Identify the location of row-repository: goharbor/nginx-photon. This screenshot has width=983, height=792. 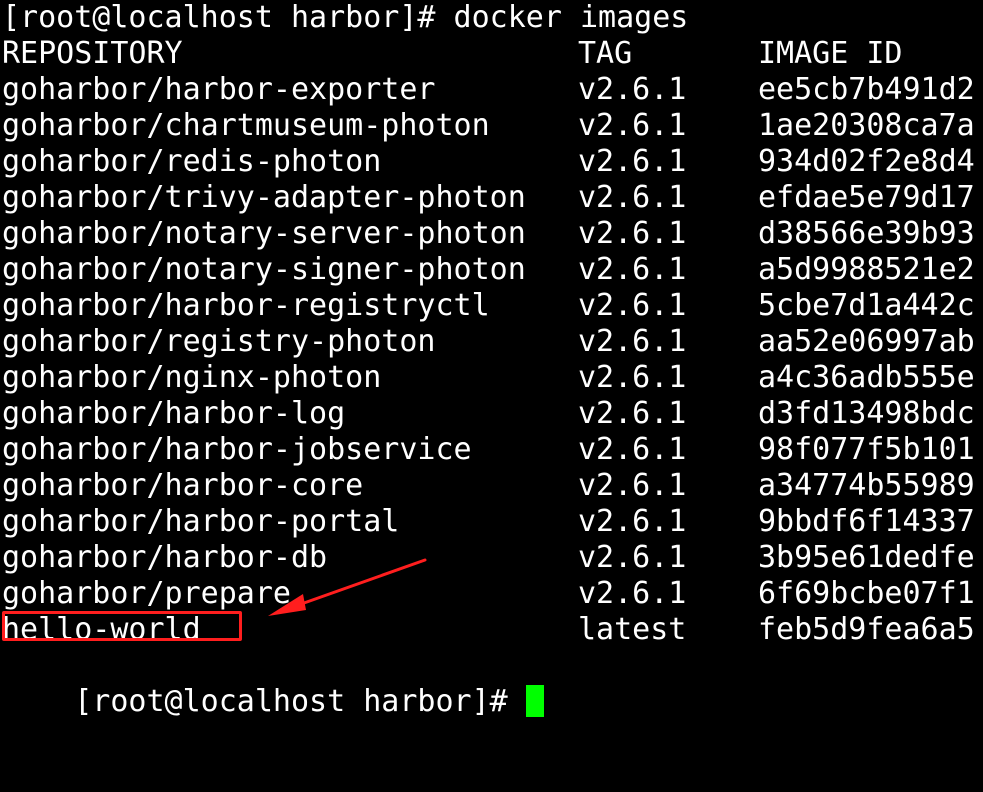
(192, 377).